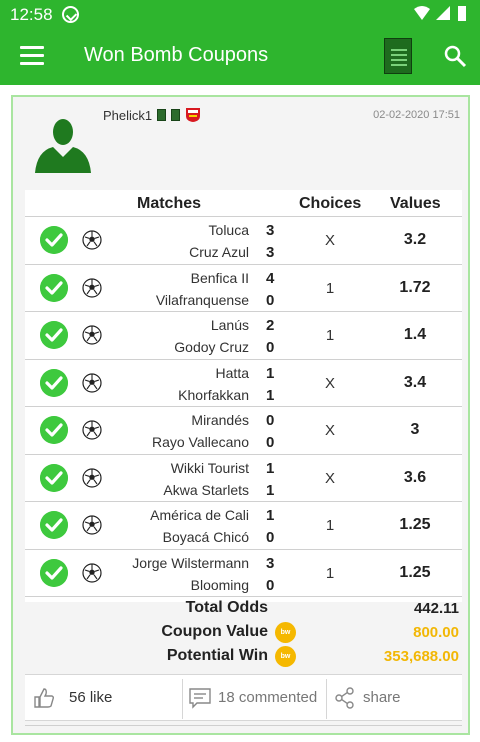 This screenshot has height=742, width=480. I want to click on total-odds-row: Total Odds 442.11, so click(243, 609).